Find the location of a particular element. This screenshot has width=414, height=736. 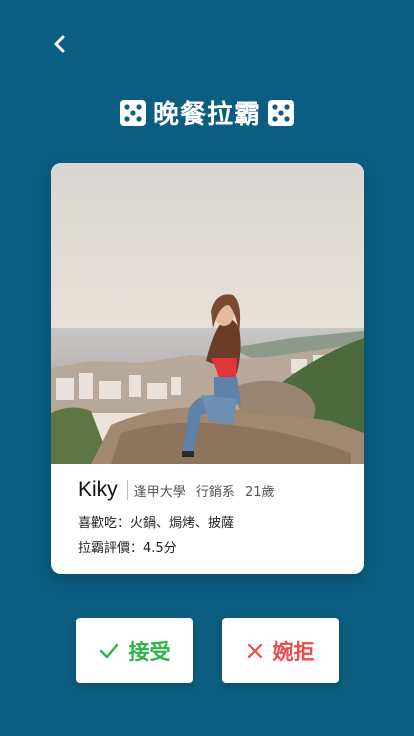

page-title-row: 晚餐拉霸 is located at coordinates (207, 112).